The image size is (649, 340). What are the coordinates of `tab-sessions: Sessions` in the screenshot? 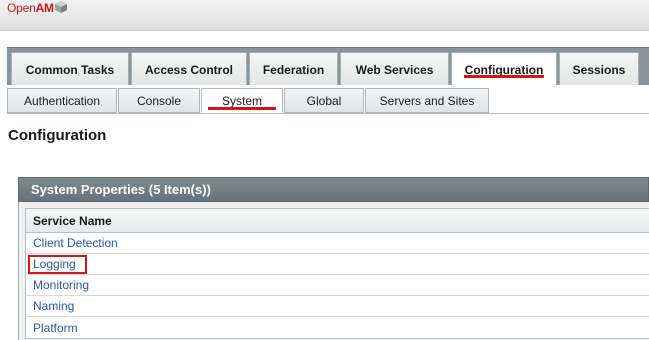 It's located at (599, 69).